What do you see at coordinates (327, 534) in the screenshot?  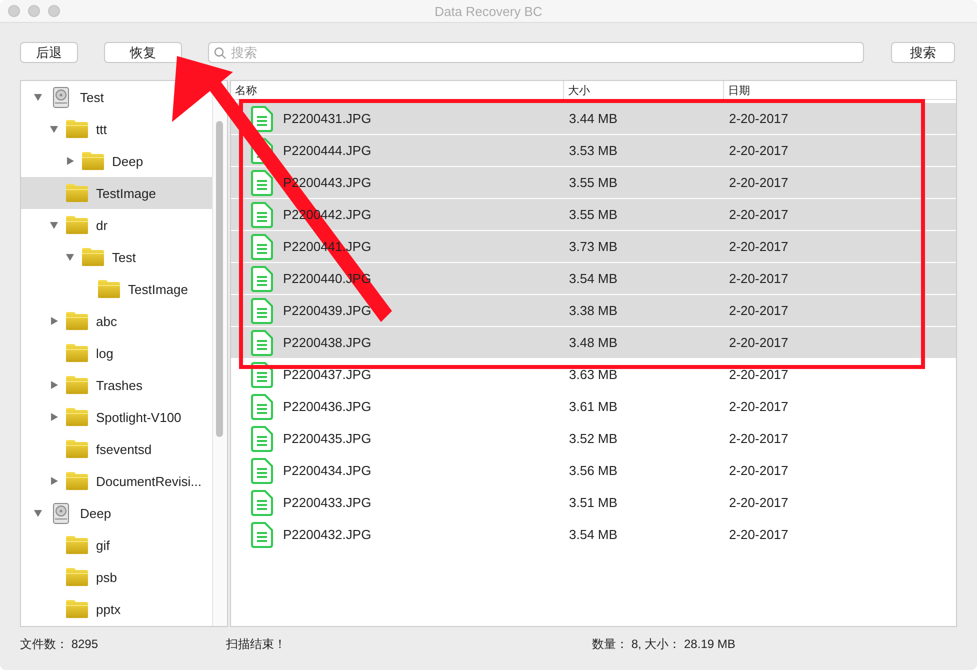 I see `file-name: P2200432.JPG` at bounding box center [327, 534].